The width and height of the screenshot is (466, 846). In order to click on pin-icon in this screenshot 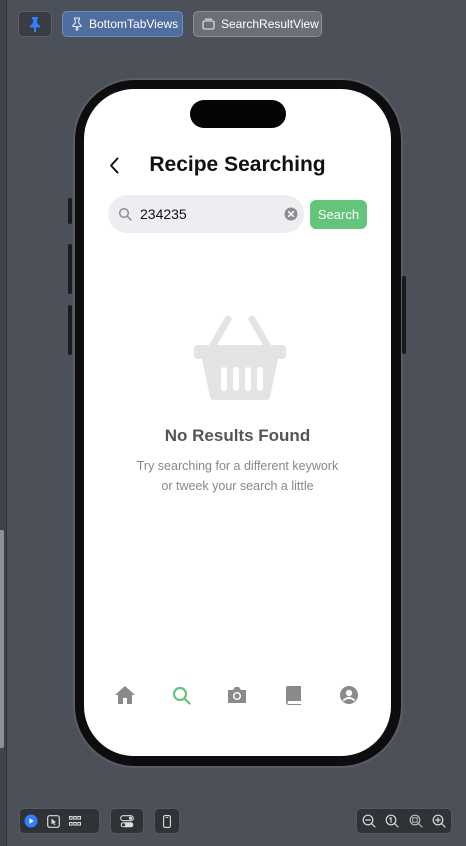, I will do `click(35, 24)`.